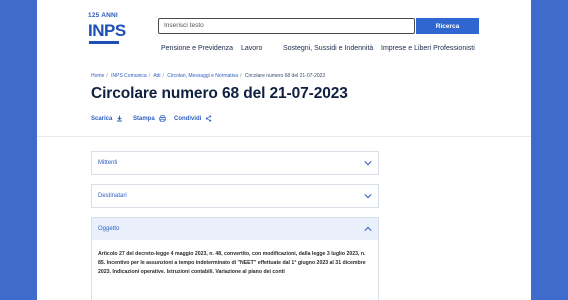 The width and height of the screenshot is (568, 300). I want to click on search-placeholder: Inserisci testo, so click(184, 25).